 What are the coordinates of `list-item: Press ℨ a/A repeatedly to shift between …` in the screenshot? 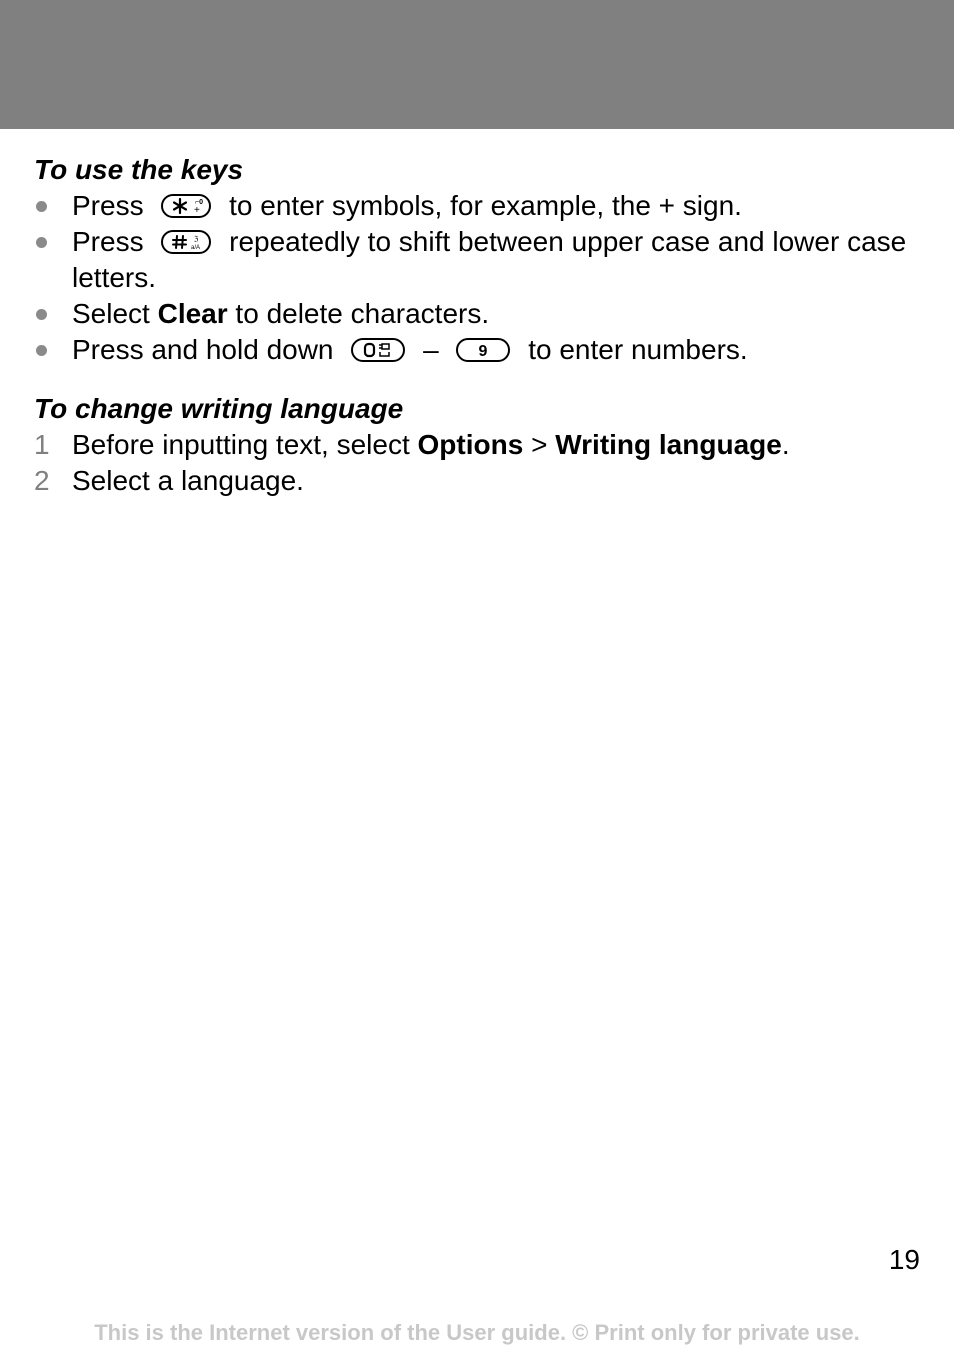 It's located at (479, 260).